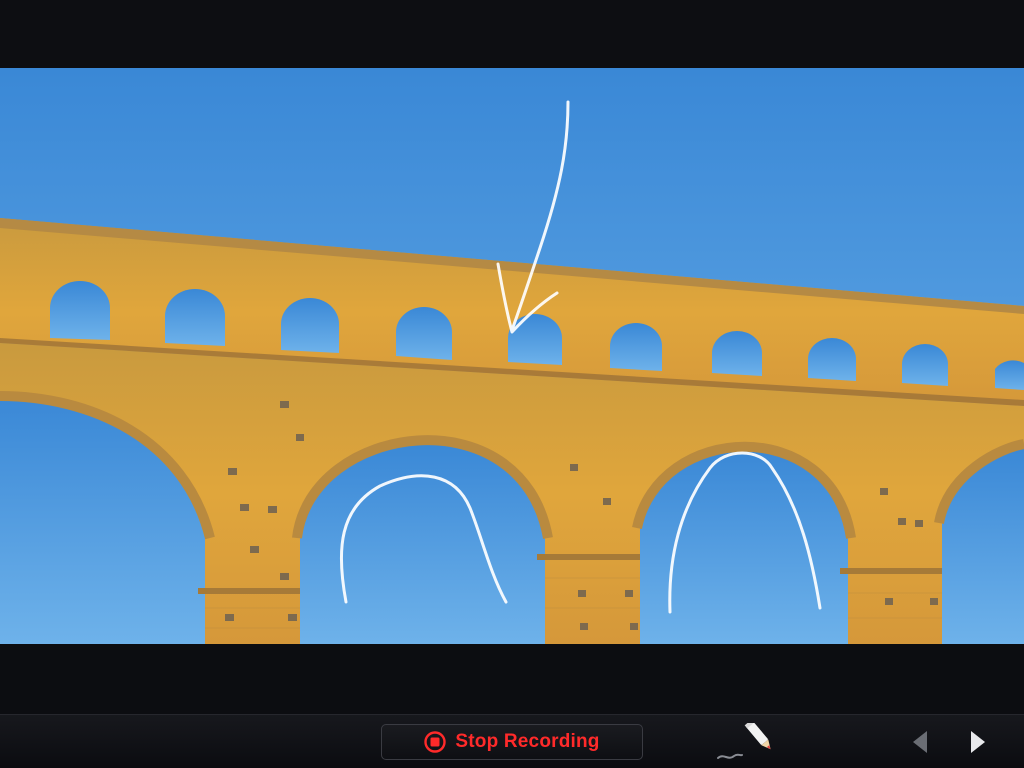 This screenshot has width=1024, height=768. Describe the element at coordinates (512, 34) in the screenshot. I see `top-letterbox` at that location.